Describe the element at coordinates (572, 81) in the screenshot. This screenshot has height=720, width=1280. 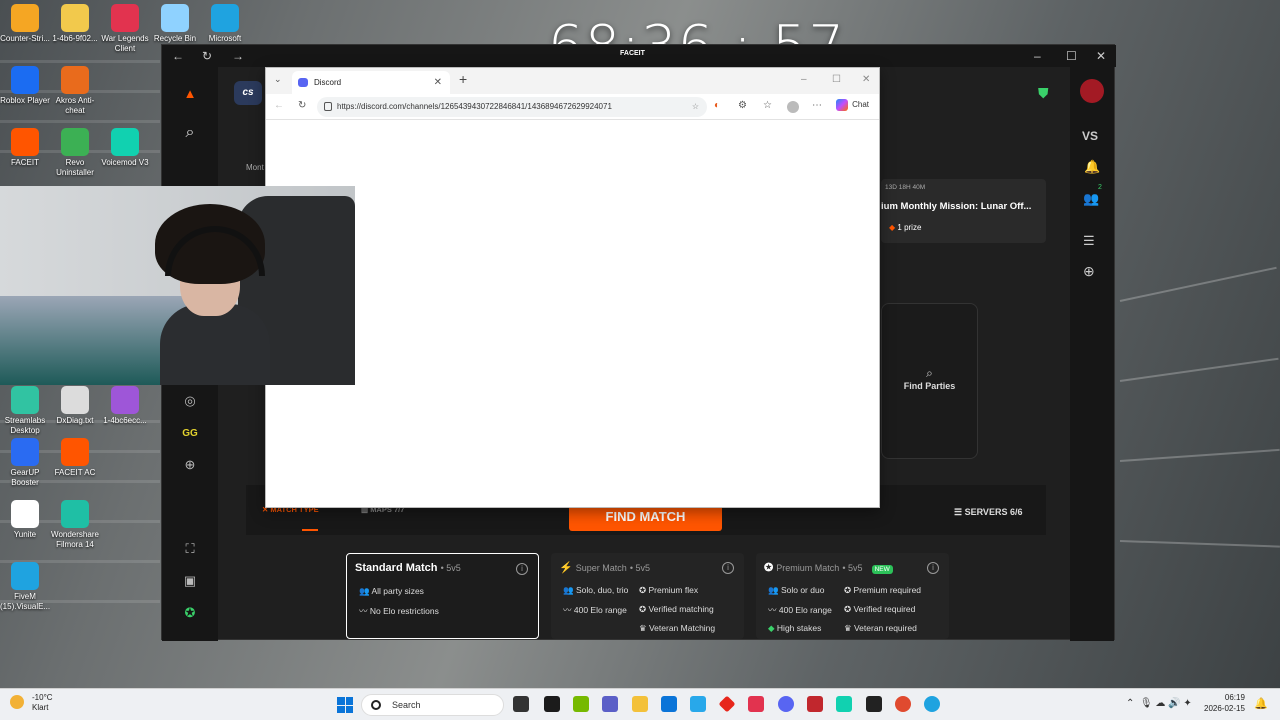
I see `browser-tabstrip: ⌄ Discord ✕ + – ☐ ✕` at that location.